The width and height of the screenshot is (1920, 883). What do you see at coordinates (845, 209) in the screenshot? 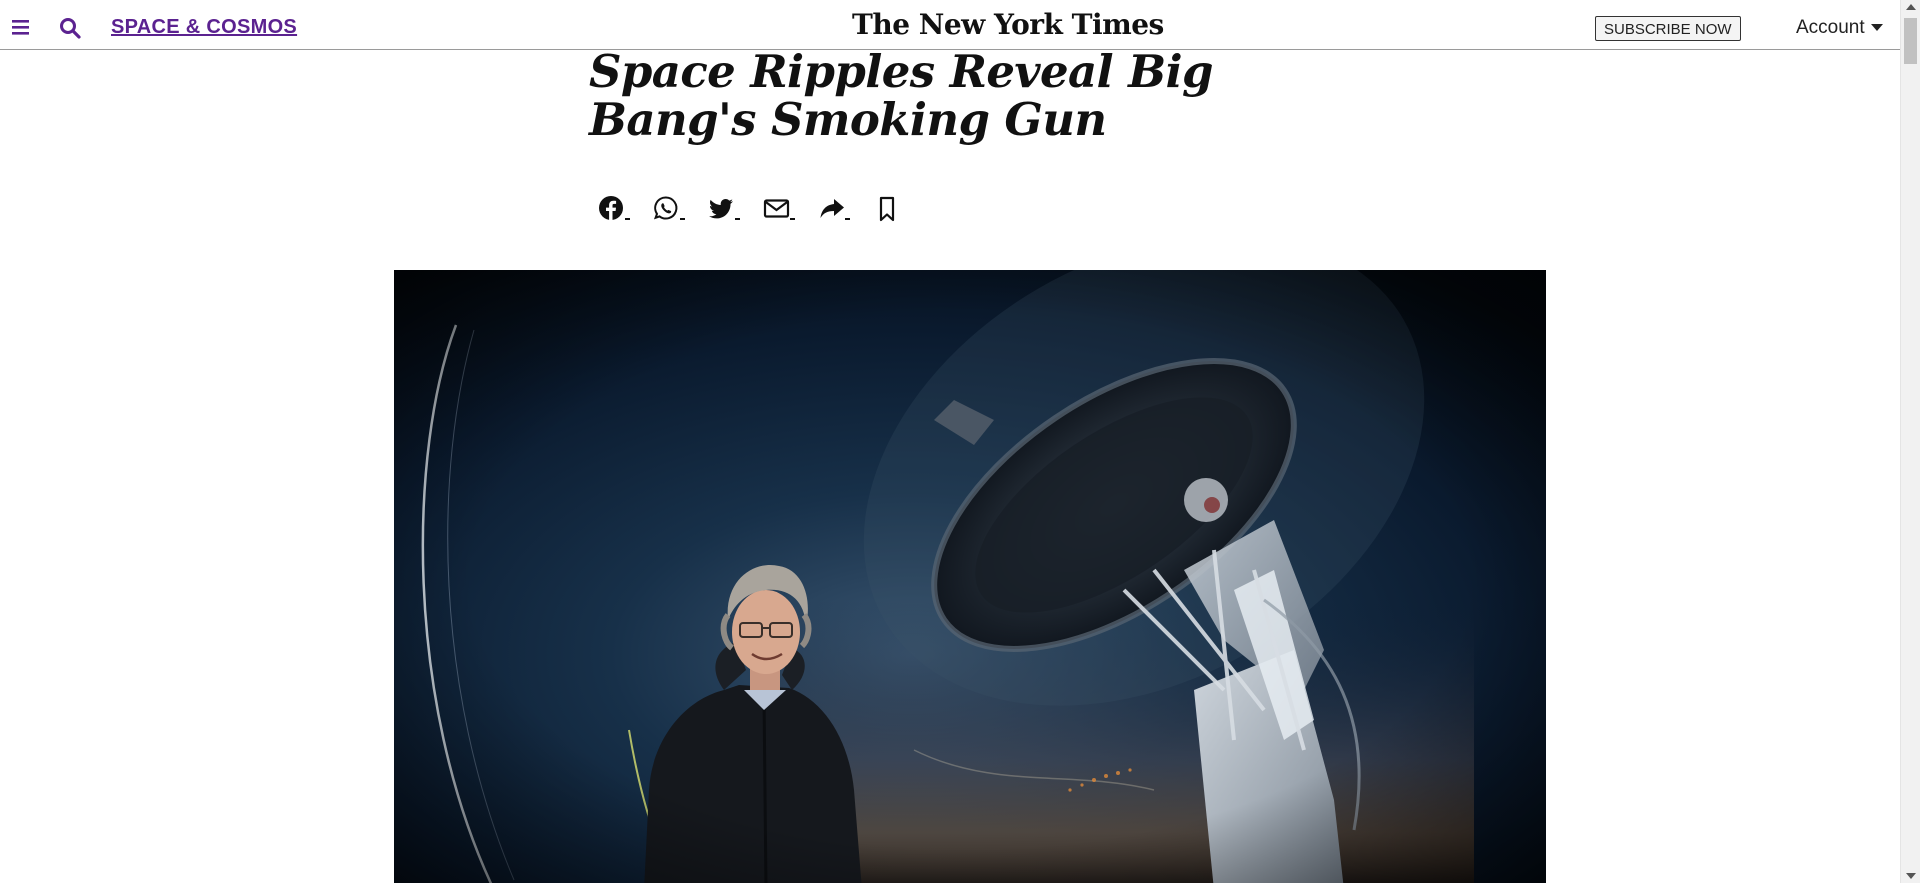
I see `more-share-button` at bounding box center [845, 209].